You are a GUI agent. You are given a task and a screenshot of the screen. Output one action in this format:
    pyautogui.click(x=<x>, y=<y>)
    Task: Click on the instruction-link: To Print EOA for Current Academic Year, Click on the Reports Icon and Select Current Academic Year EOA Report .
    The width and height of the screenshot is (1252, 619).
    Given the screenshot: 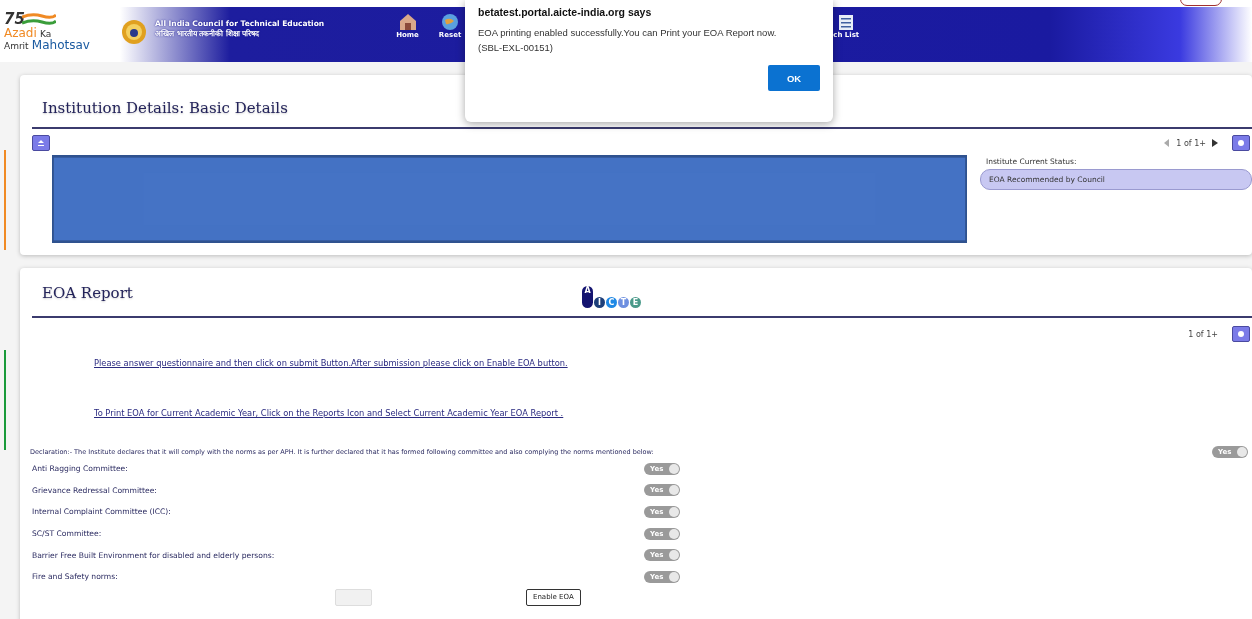 What is the action you would take?
    pyautogui.click(x=673, y=413)
    